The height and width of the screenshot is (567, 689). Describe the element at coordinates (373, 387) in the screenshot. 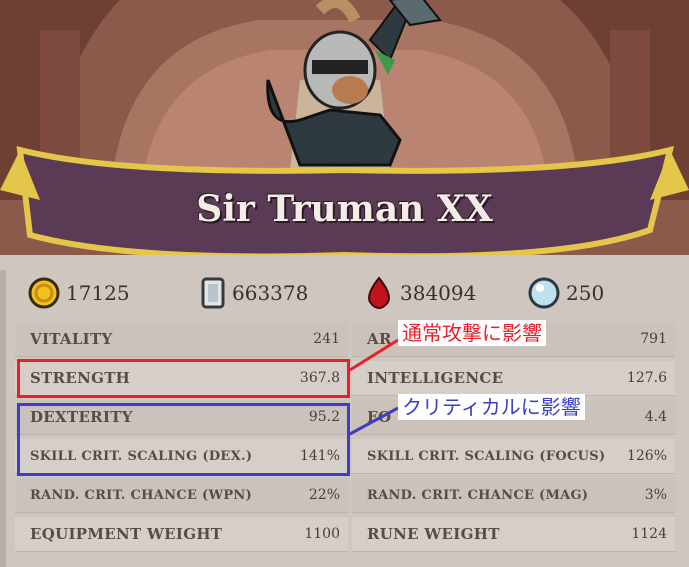

I see `annotation-lines` at that location.